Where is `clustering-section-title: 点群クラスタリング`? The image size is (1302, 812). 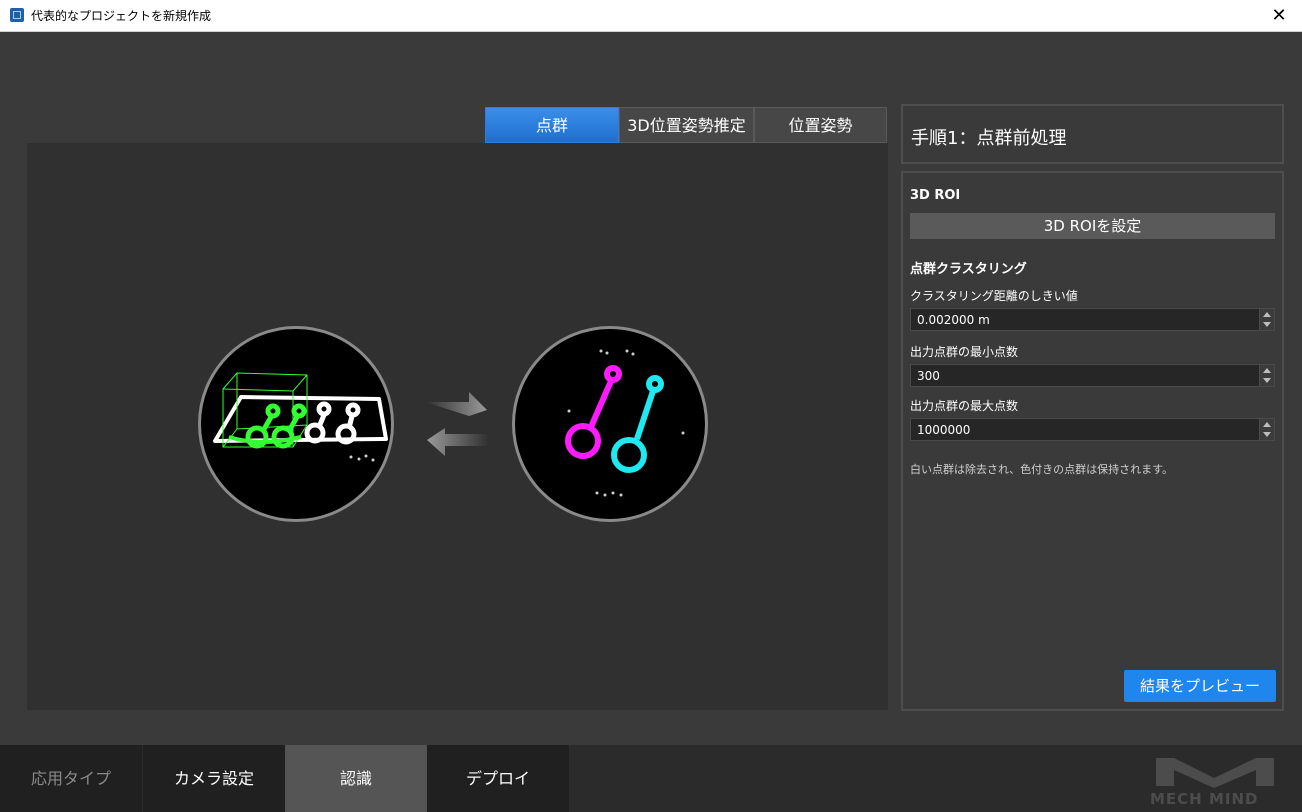 clustering-section-title: 点群クラスタリング is located at coordinates (968, 269).